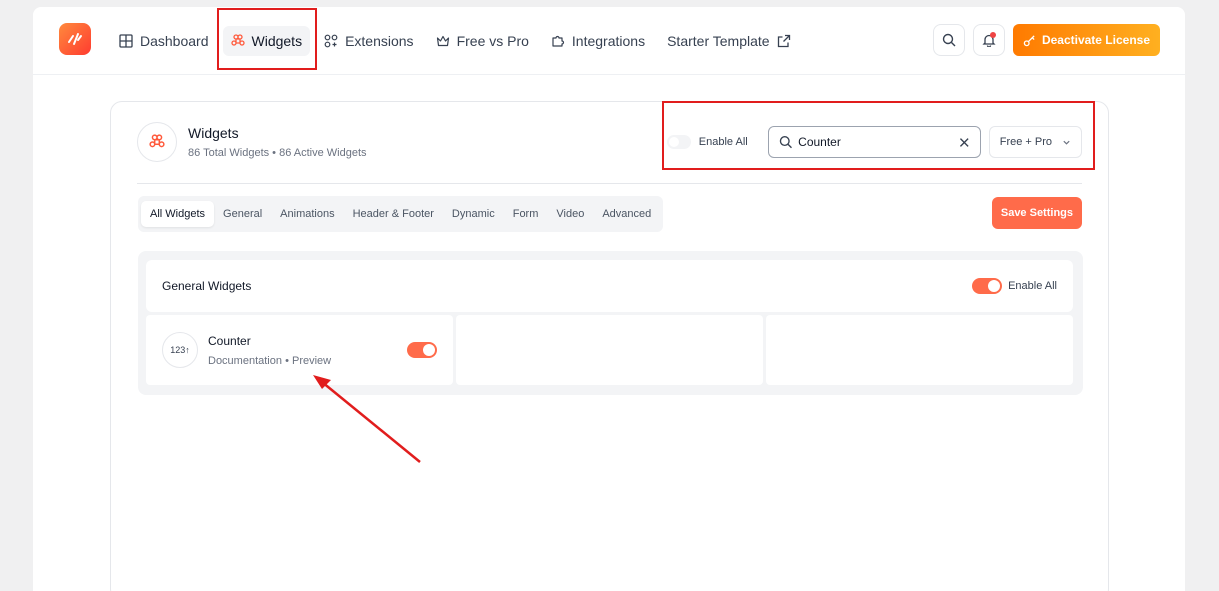 The width and height of the screenshot is (1219, 591). What do you see at coordinates (442, 41) in the screenshot?
I see `crown-icon` at bounding box center [442, 41].